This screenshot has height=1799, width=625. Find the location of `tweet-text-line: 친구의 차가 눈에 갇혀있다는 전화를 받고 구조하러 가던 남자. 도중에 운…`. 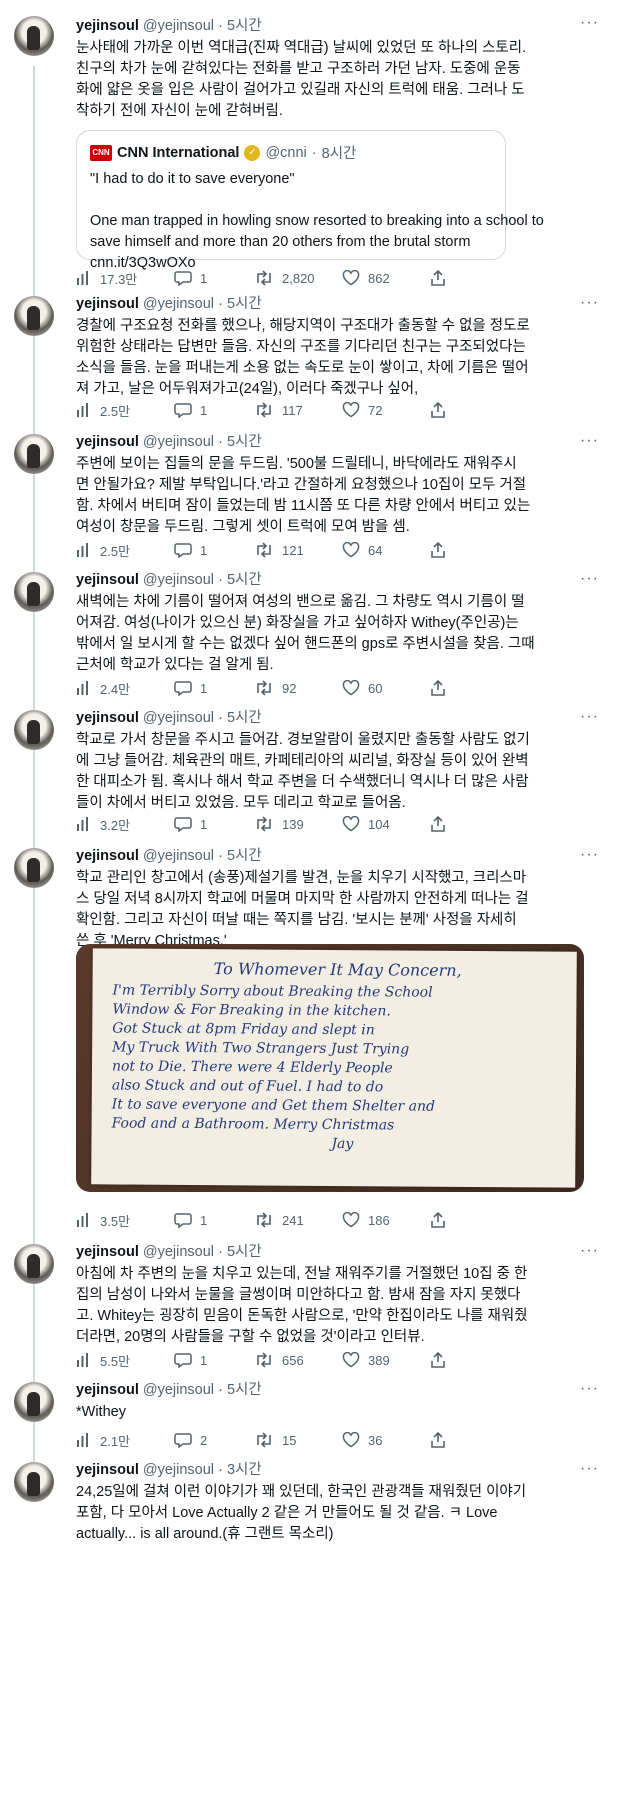

tweet-text-line: 친구의 차가 눈에 갇혀있다는 전화를 받고 구조하러 가던 남자. 도중에 운… is located at coordinates (298, 69).